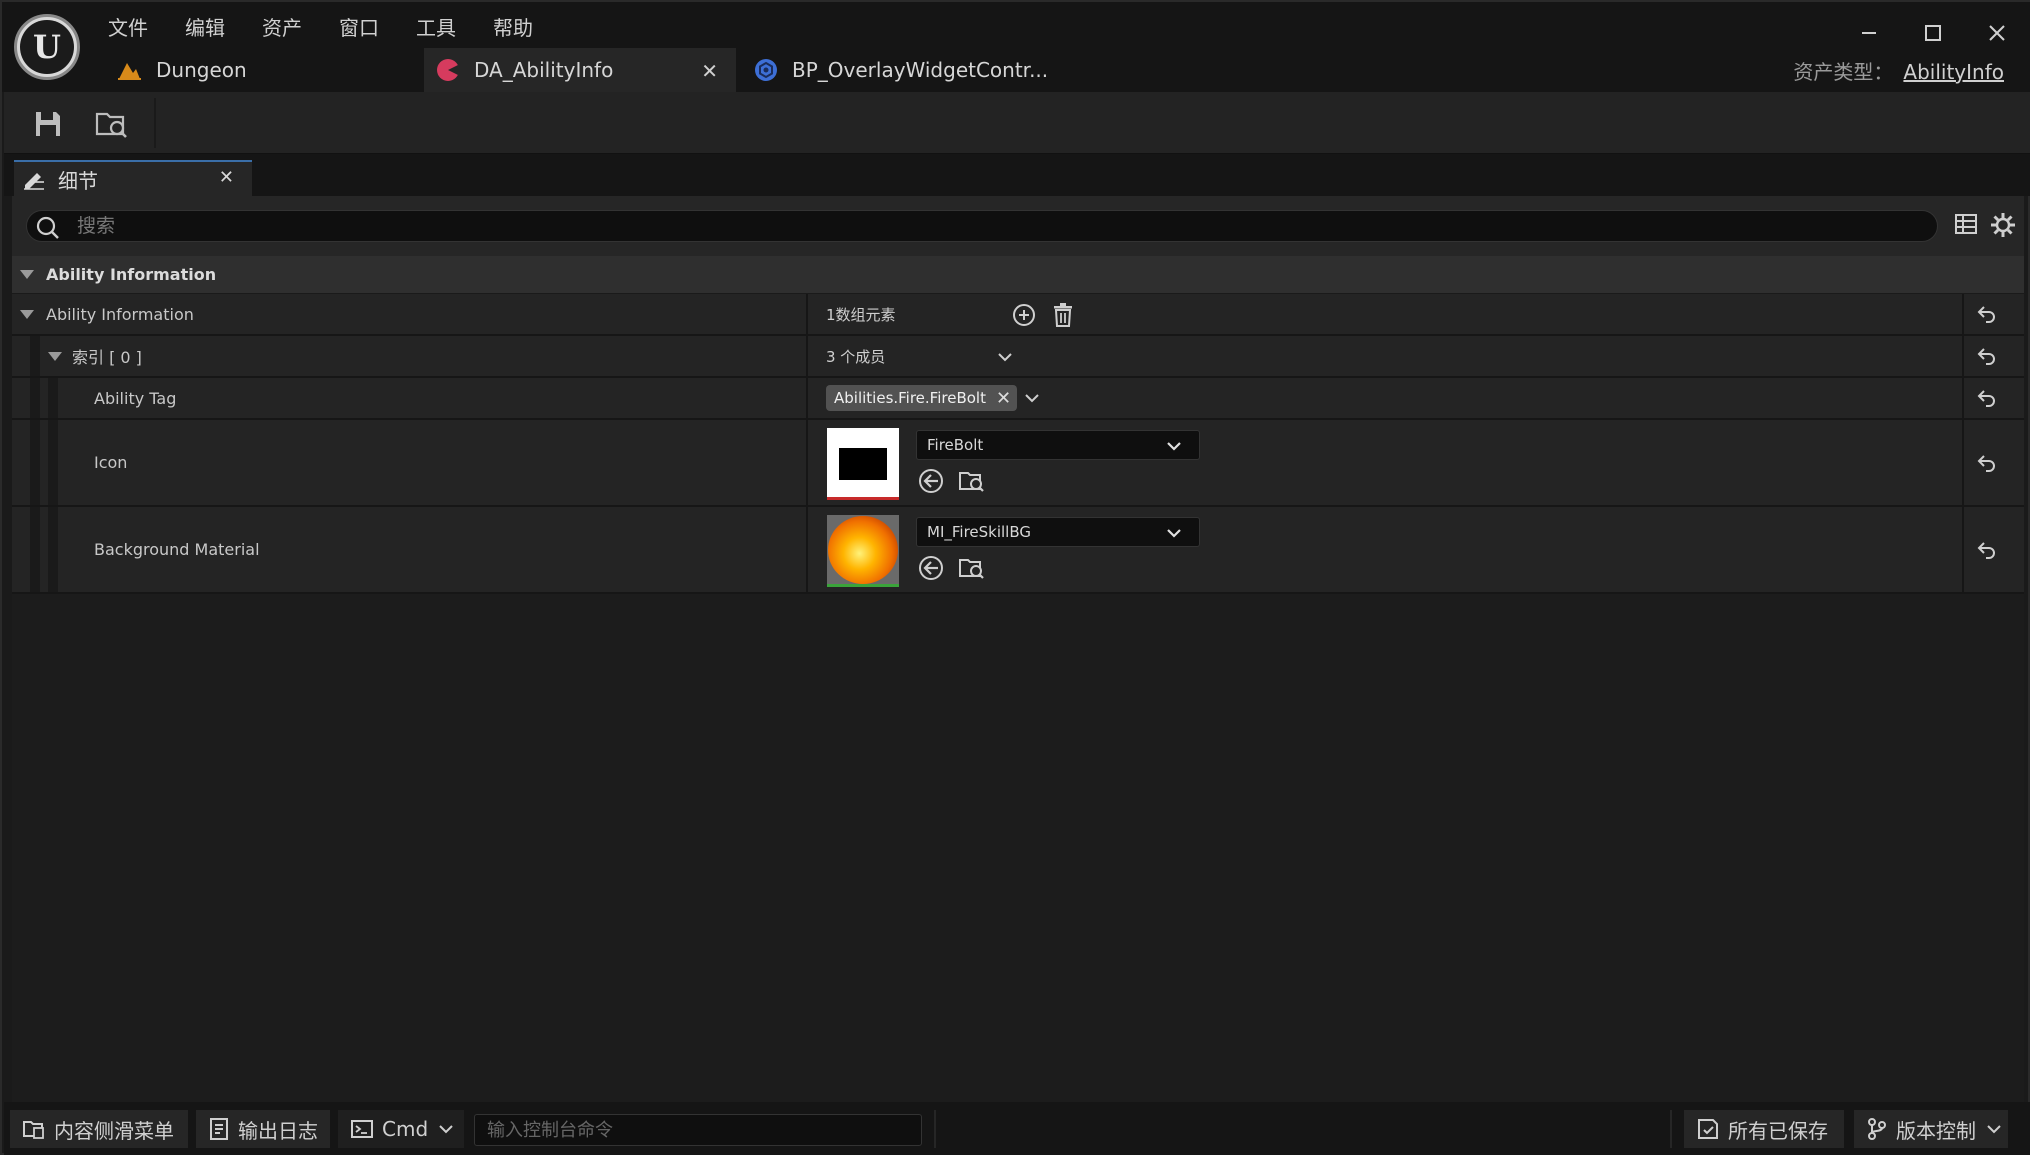  What do you see at coordinates (1877, 1129) in the screenshot?
I see `branch-icon` at bounding box center [1877, 1129].